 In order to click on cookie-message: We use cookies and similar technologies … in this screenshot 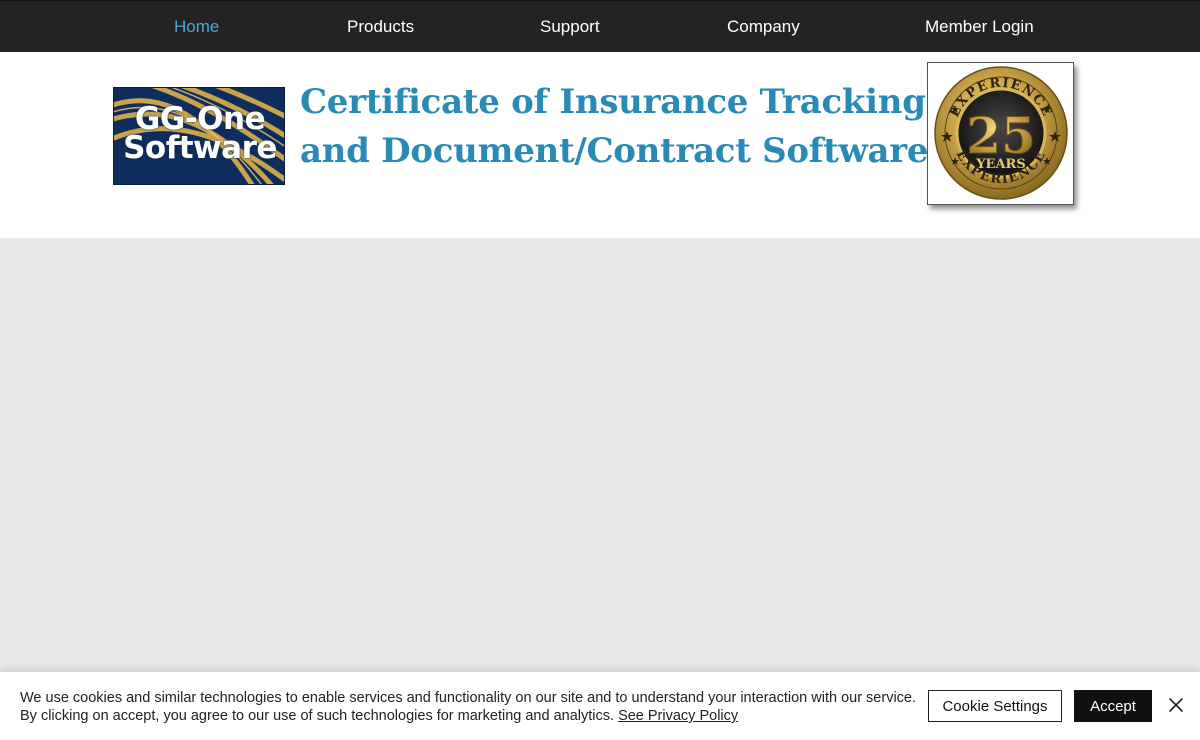, I will do `click(468, 707)`.